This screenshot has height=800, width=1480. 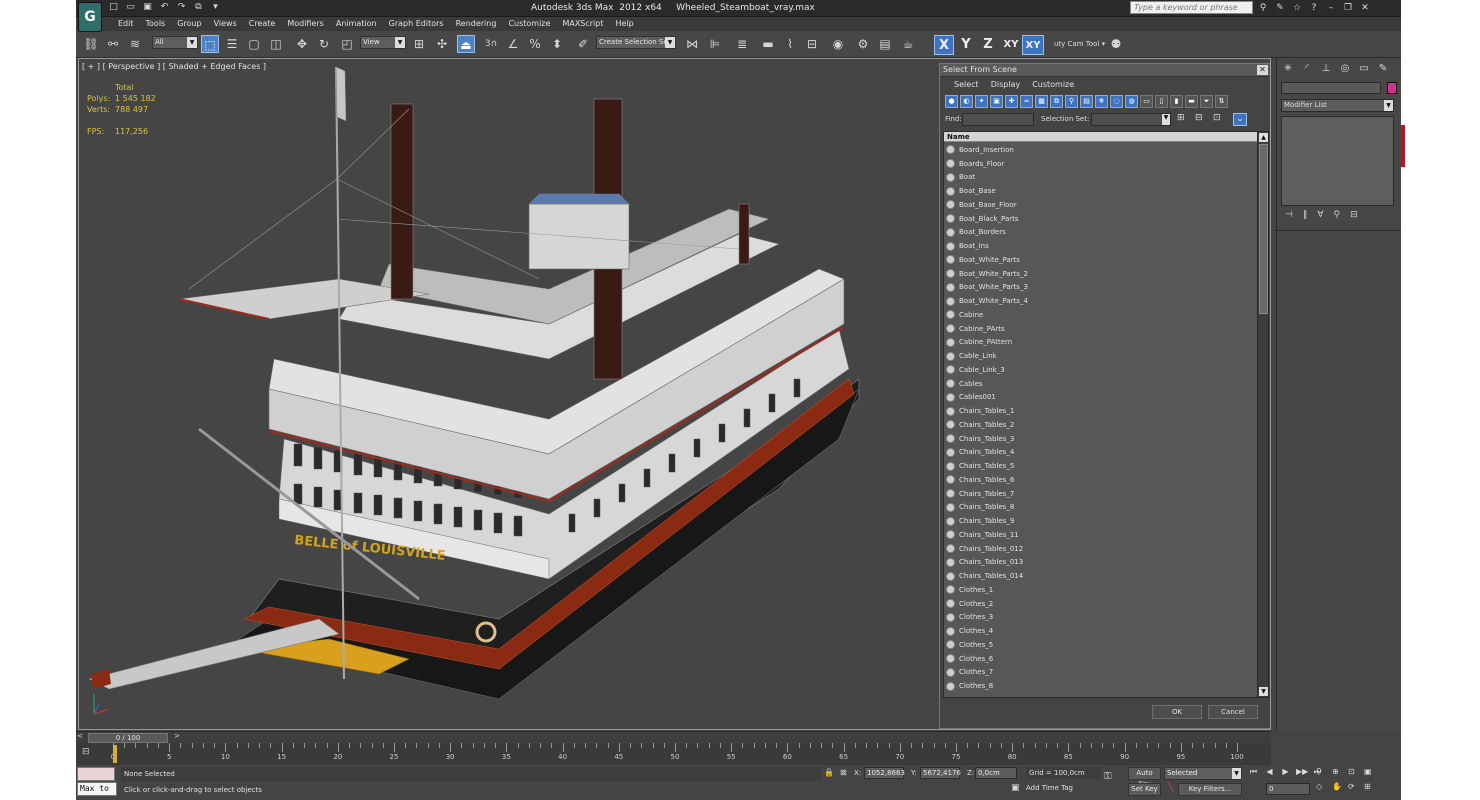 I want to click on list-item: Boat_Borders, so click(x=1101, y=233).